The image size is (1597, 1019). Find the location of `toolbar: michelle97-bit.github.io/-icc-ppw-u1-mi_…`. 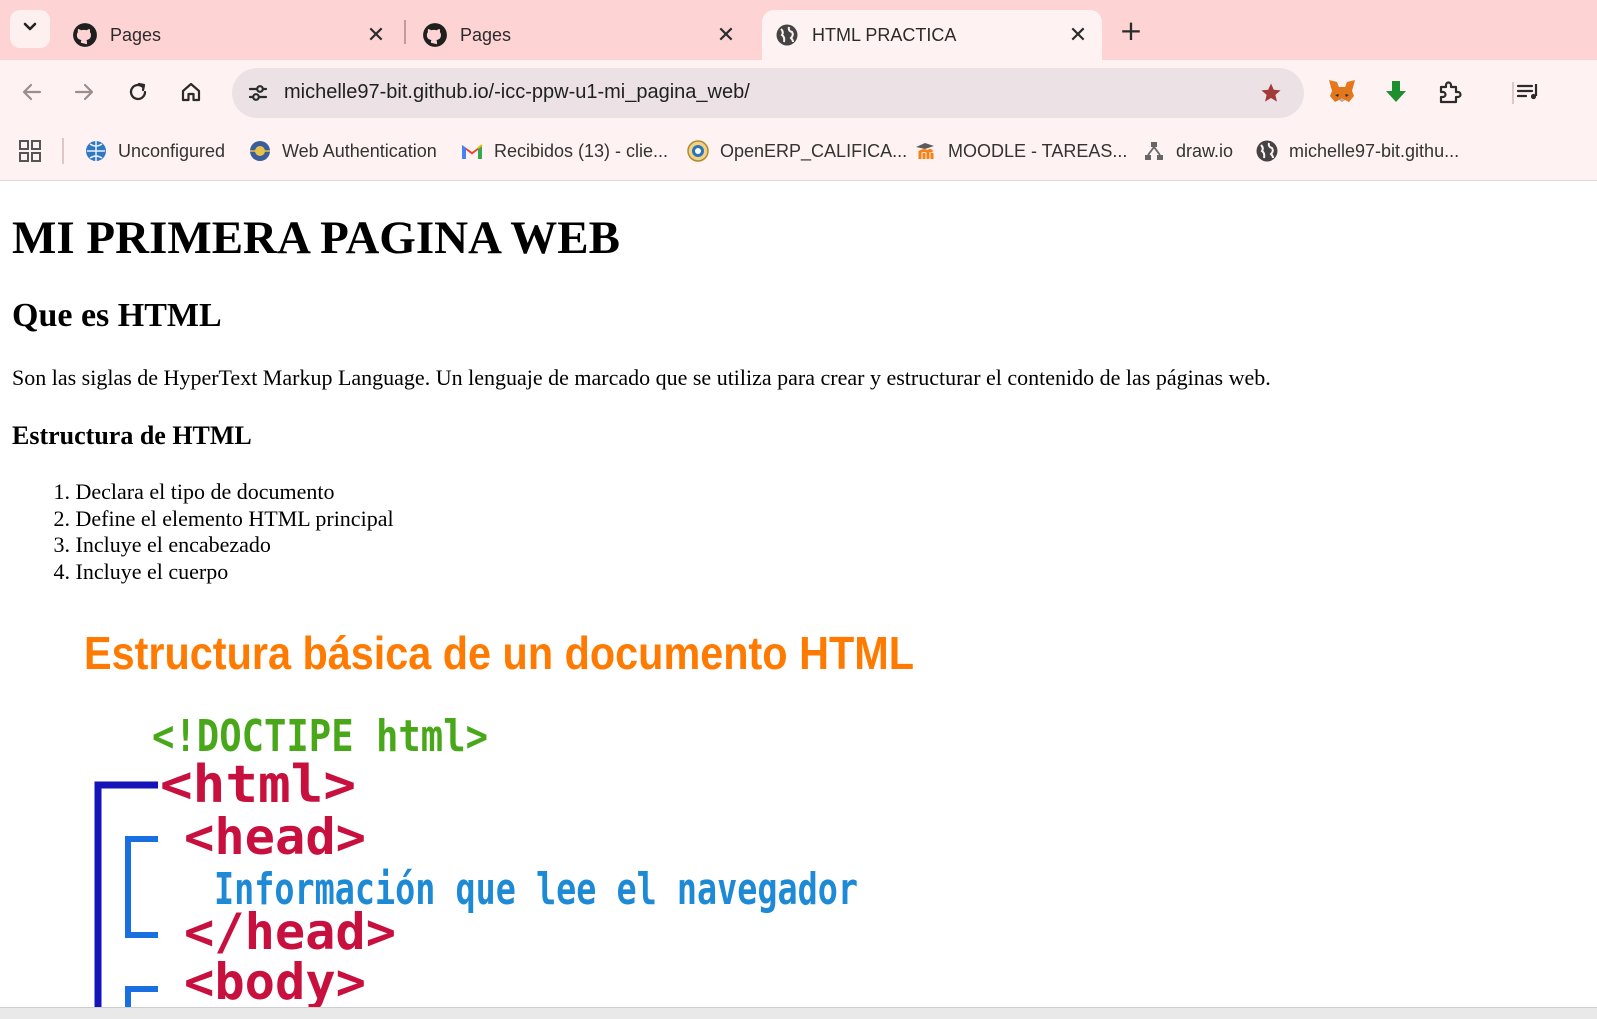

toolbar: michelle97-bit.github.io/-icc-ppw-u1-mi_… is located at coordinates (798, 92).